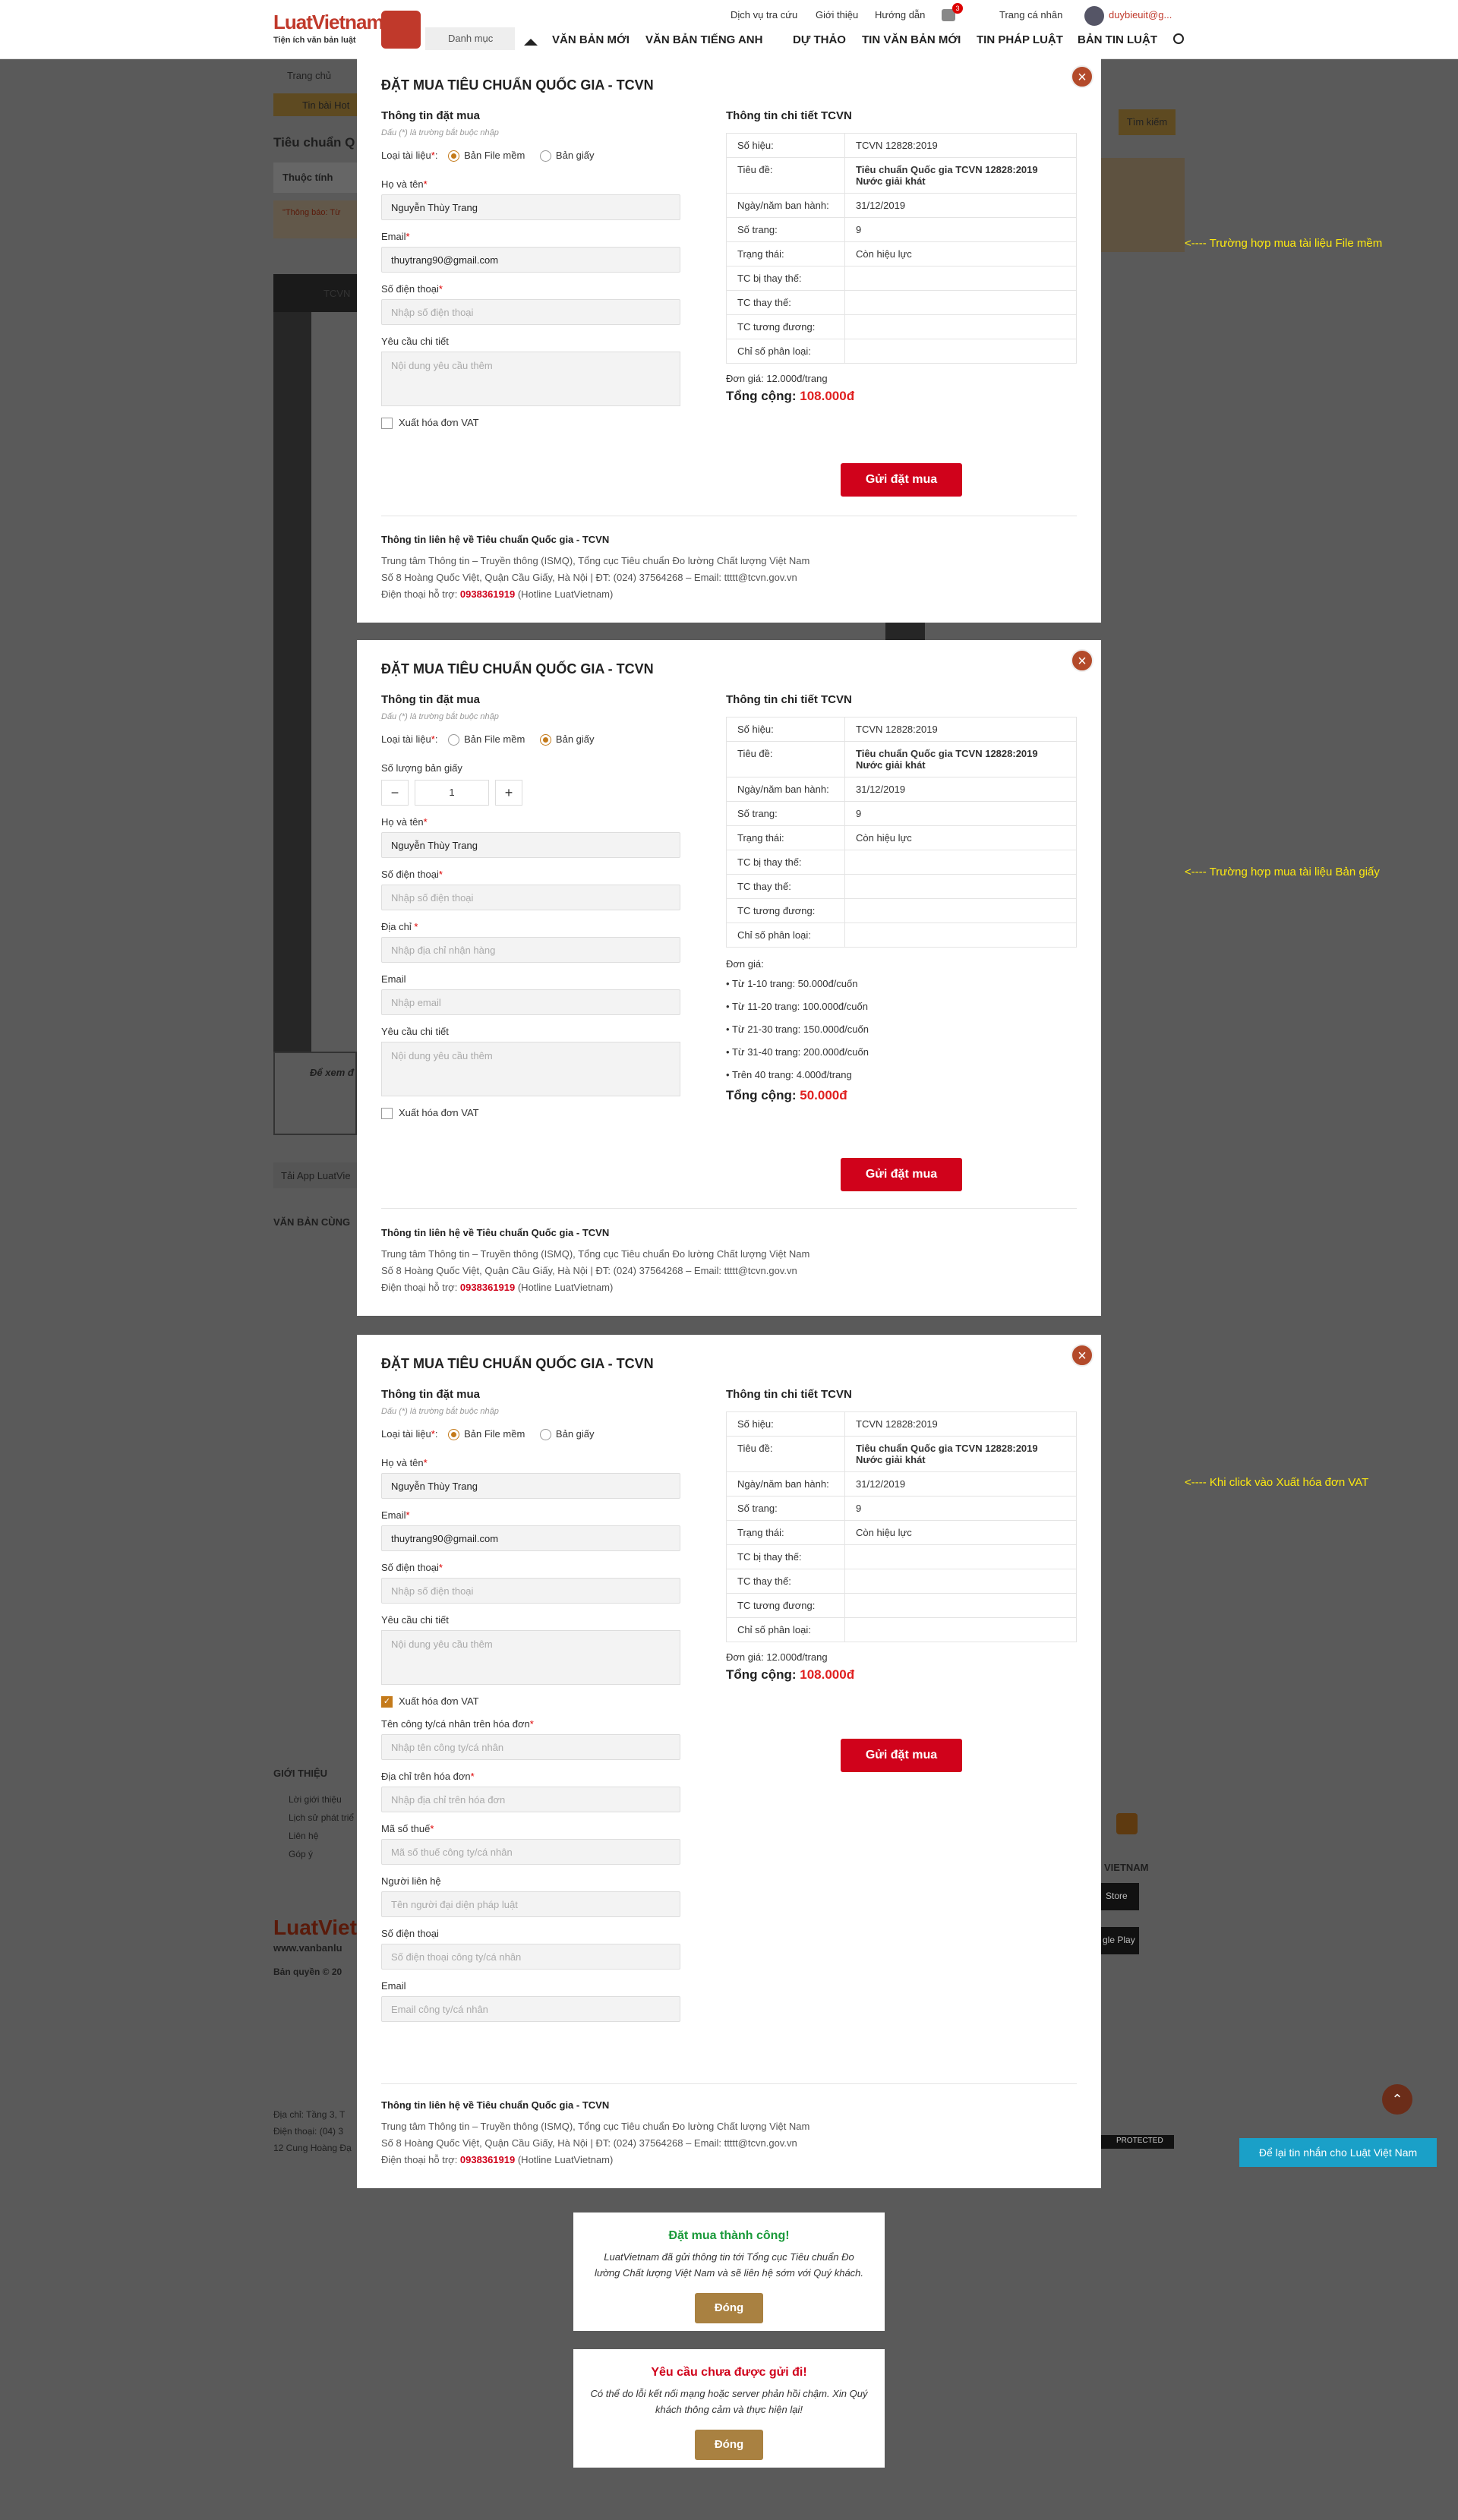 The image size is (1458, 2520). Describe the element at coordinates (349, 33) in the screenshot. I see `site-logo: LuatVietnam Tiện ích văn bản luật` at that location.